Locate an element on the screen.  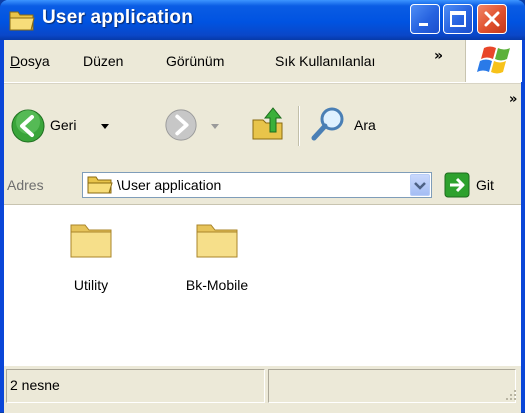
folder-item-bk-mobile: Bk-Mobile is located at coordinates (217, 255).